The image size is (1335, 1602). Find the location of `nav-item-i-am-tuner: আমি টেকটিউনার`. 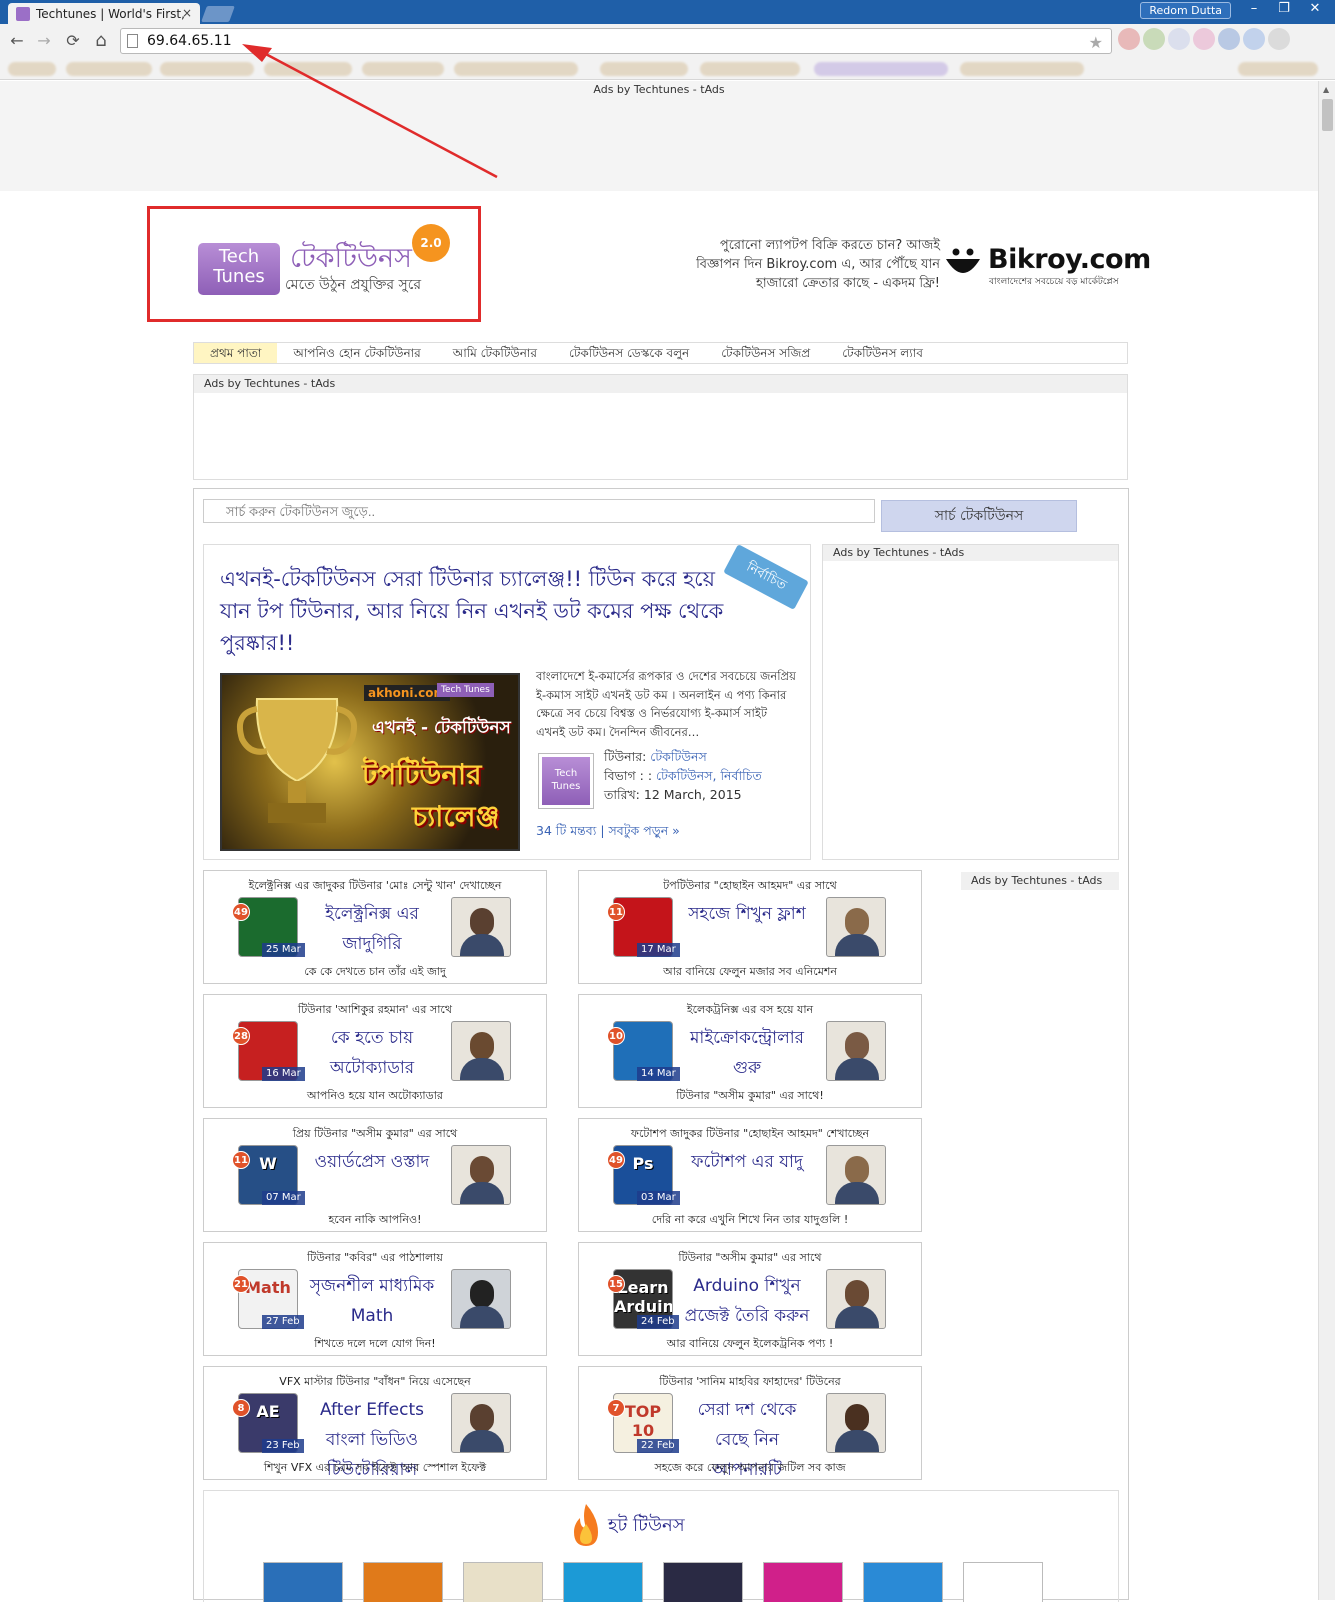

nav-item-i-am-tuner: আমি টেকটিউনার is located at coordinates (495, 353).